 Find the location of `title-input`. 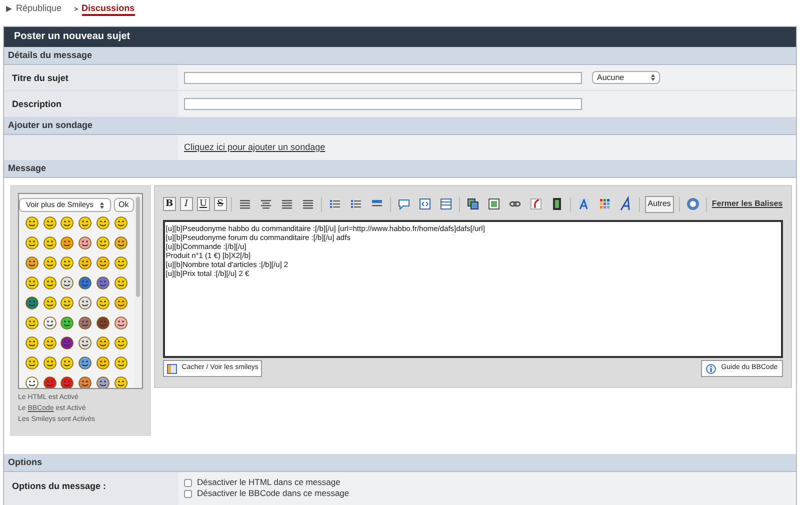

title-input is located at coordinates (383, 78).